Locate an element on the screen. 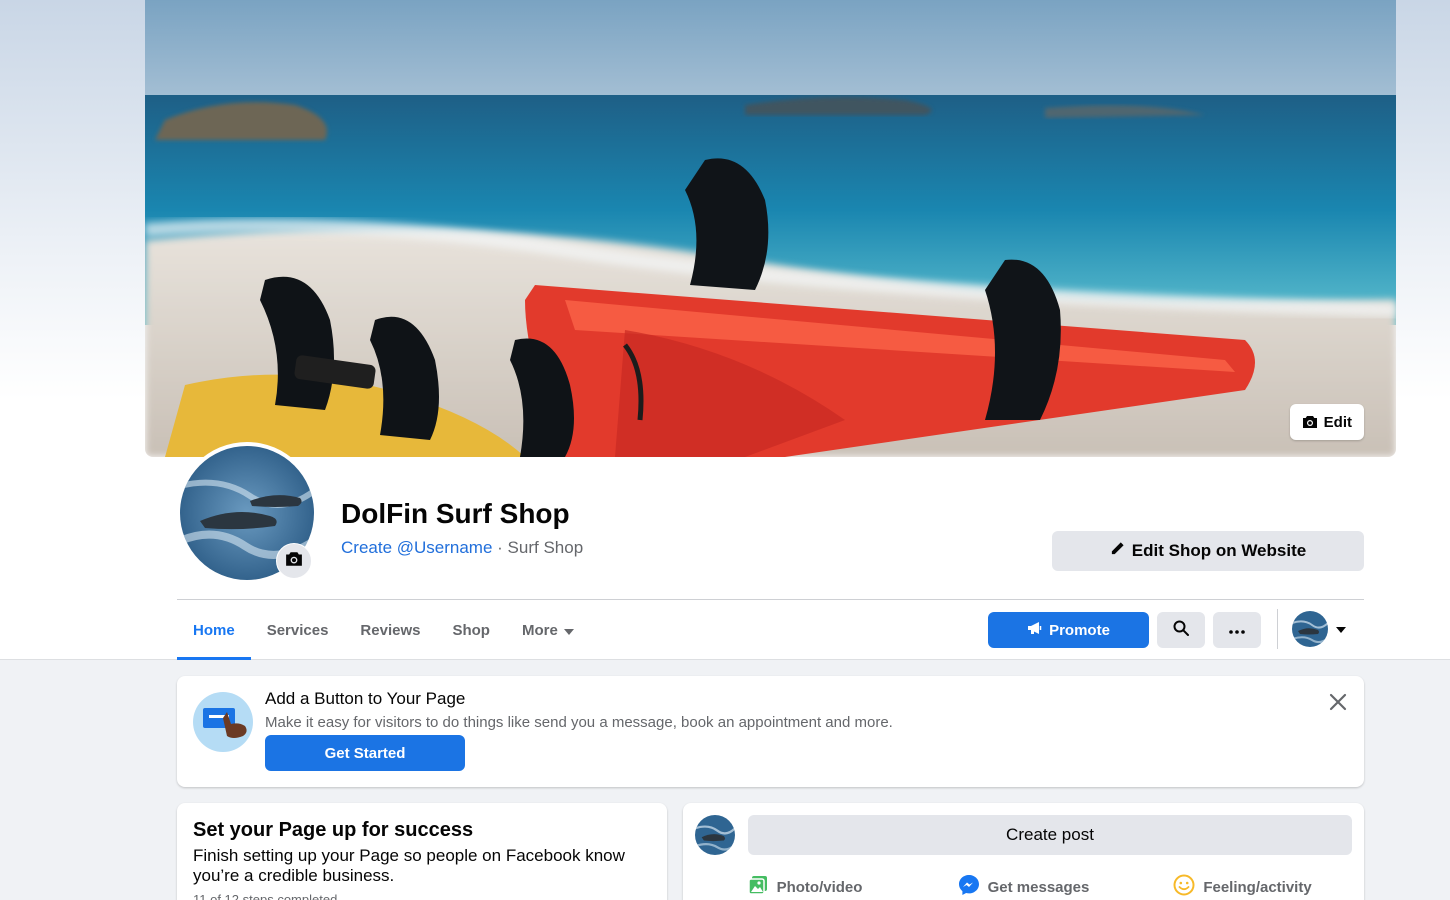 The image size is (1450, 900). feeling-icon is located at coordinates (1184, 887).